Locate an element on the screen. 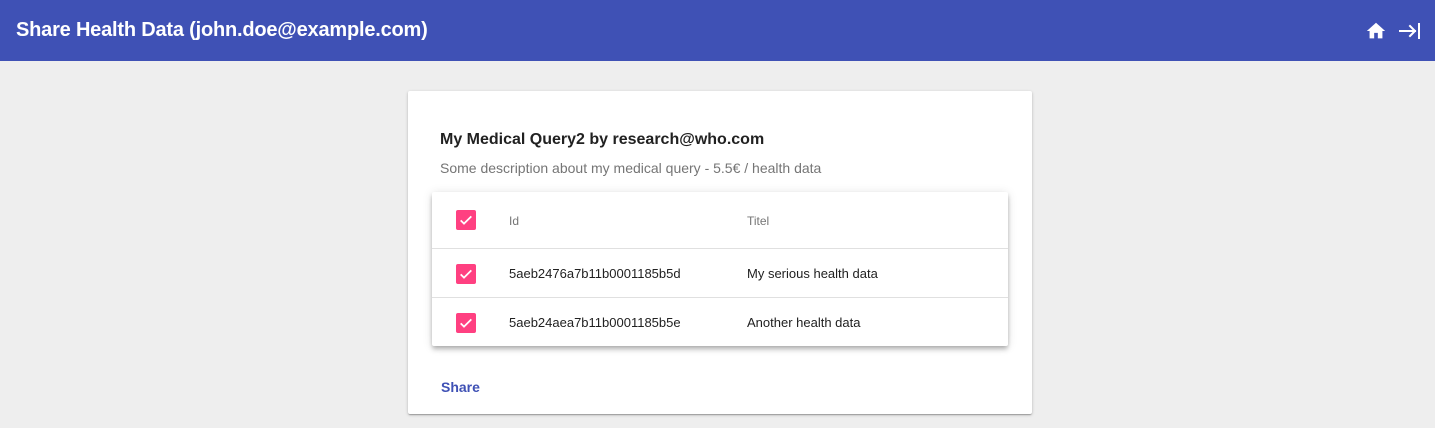 Image resolution: width=1435 pixels, height=428 pixels. row-id-cell: 5aeb2476a7b11b0001185b5d is located at coordinates (595, 273).